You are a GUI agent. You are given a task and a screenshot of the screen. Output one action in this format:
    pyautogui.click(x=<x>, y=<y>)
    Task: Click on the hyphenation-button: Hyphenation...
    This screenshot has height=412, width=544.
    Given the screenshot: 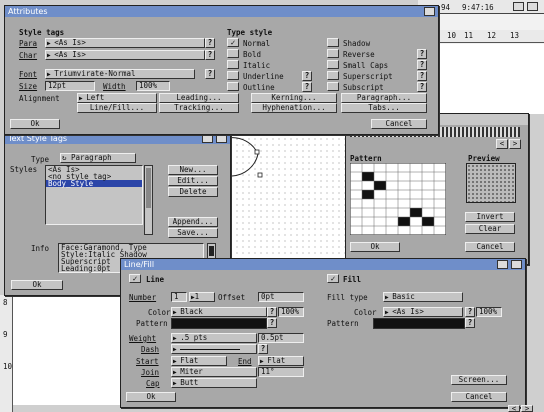 What is the action you would take?
    pyautogui.click(x=294, y=108)
    